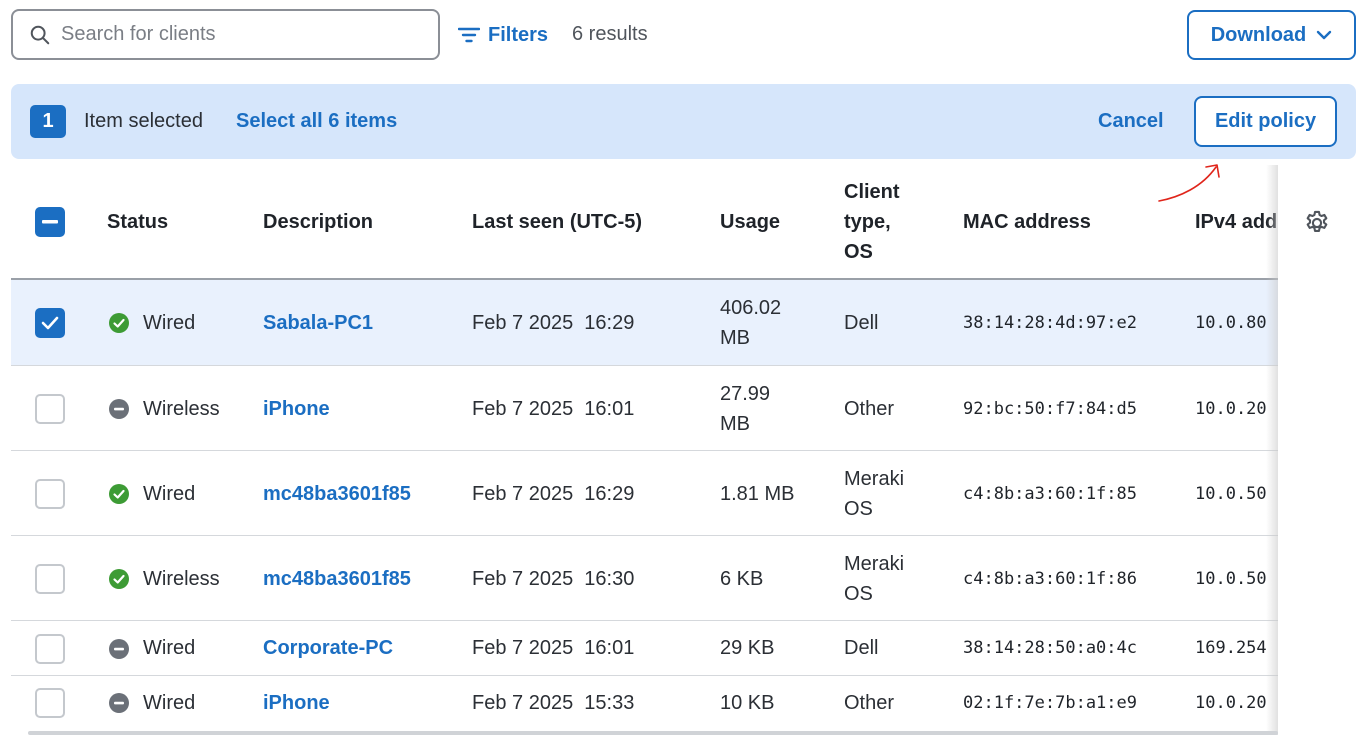  What do you see at coordinates (1027, 222) in the screenshot?
I see `column-mac-address: MAC address` at bounding box center [1027, 222].